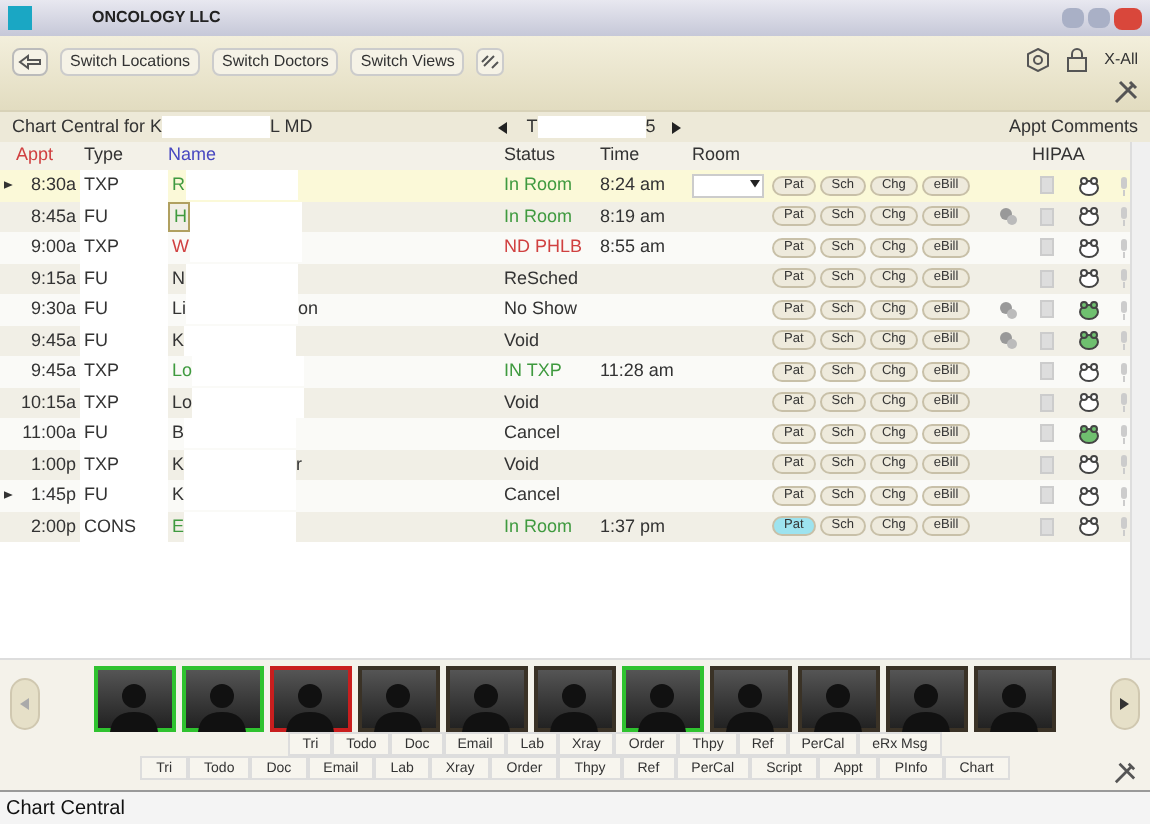 This screenshot has width=1150, height=824. I want to click on next-day-icon, so click(677, 127).